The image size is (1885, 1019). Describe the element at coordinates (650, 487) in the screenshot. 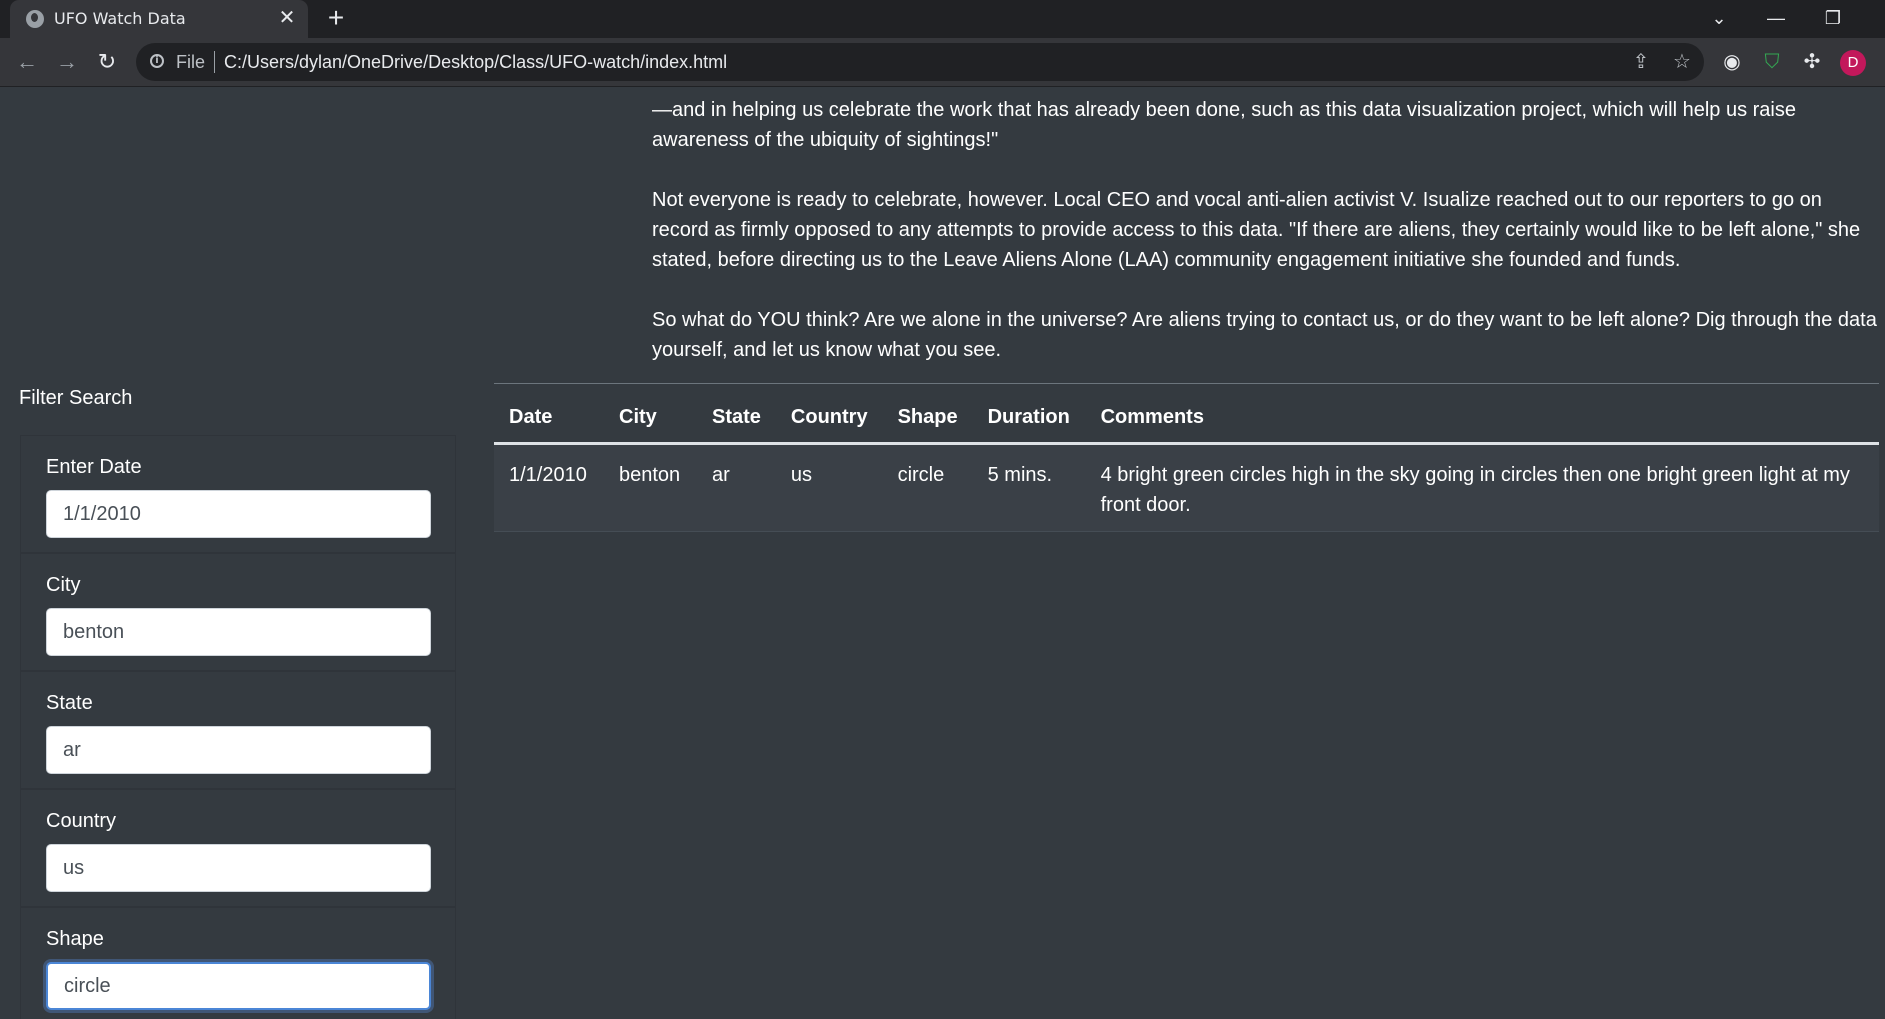

I see `cell-city: benton` at that location.